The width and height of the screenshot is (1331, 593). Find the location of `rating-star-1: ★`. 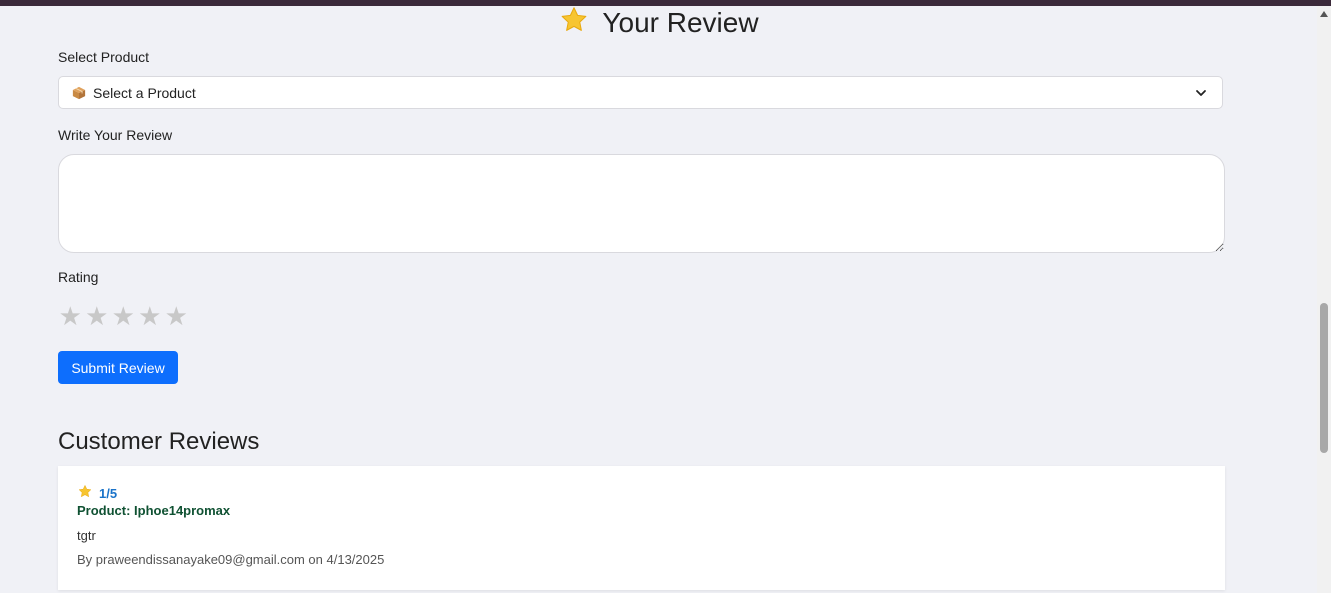

rating-star-1: ★ is located at coordinates (70, 316).